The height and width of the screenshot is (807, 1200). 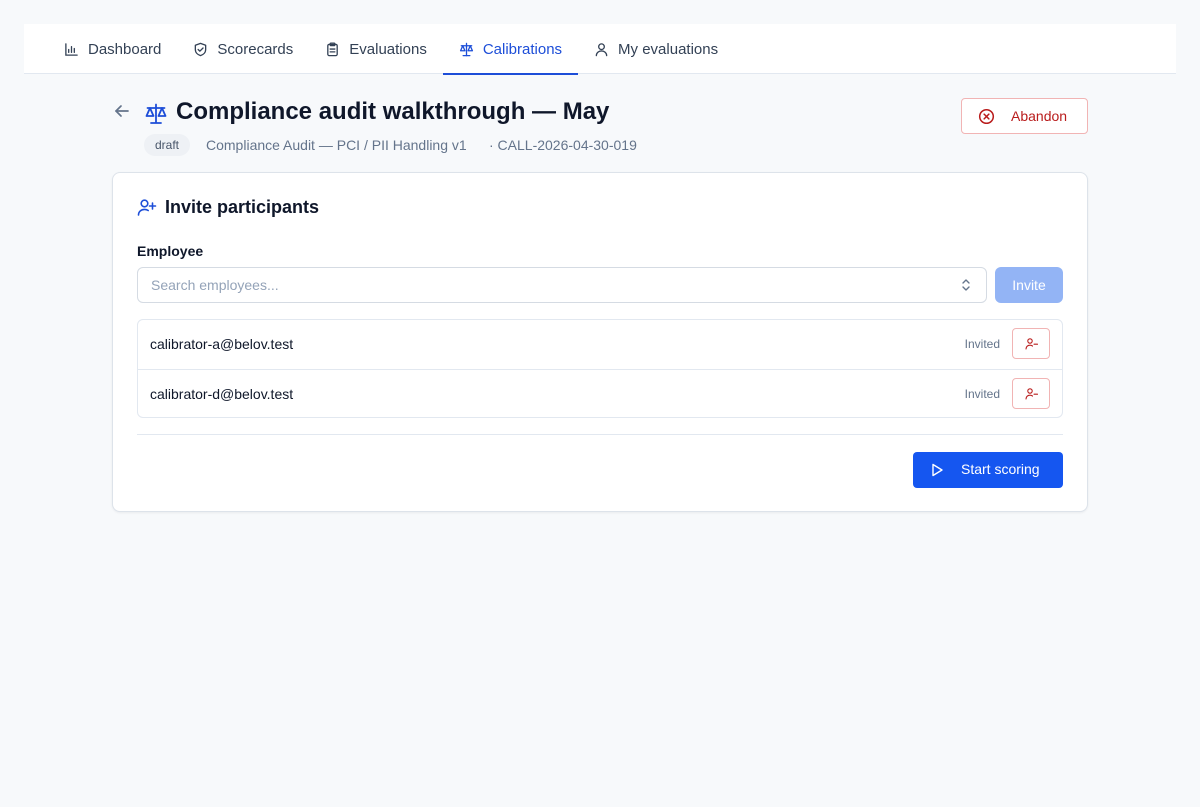 What do you see at coordinates (388, 49) in the screenshot?
I see `tab-label: Evaluations` at bounding box center [388, 49].